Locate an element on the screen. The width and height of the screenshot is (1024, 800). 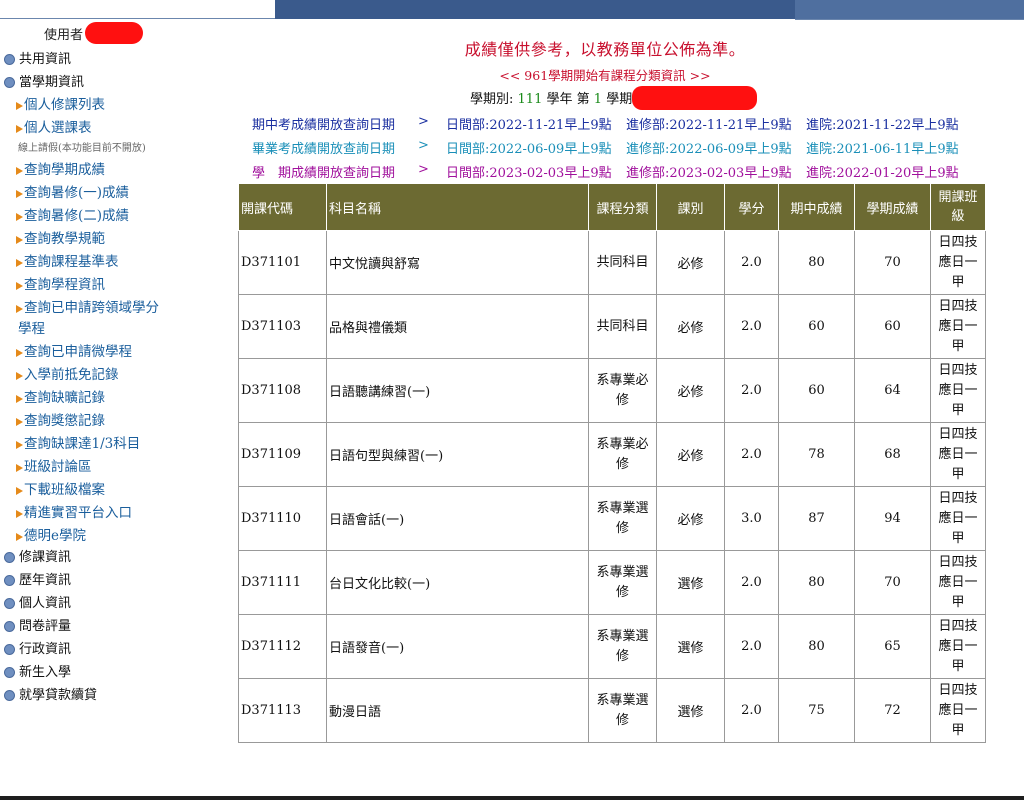
sidebar-sub-term-grades: 查詢學期成績 is located at coordinates (60, 168).